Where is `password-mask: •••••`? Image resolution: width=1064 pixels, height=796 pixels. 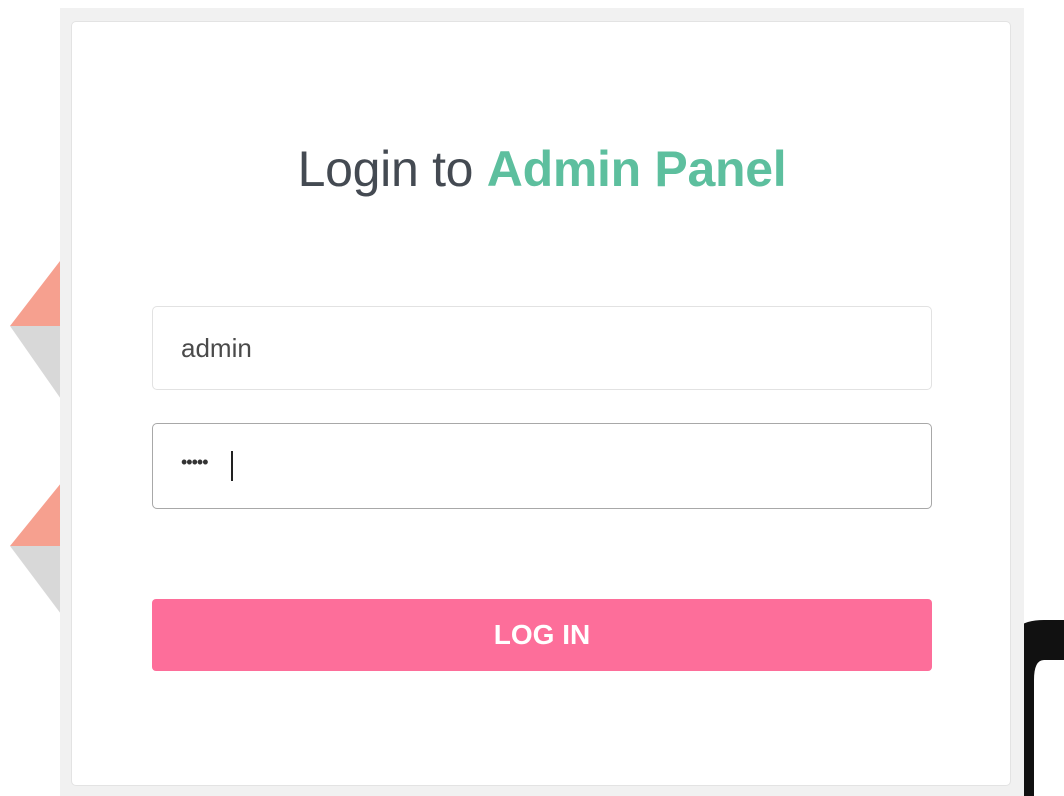
password-mask: ••••• is located at coordinates (194, 462).